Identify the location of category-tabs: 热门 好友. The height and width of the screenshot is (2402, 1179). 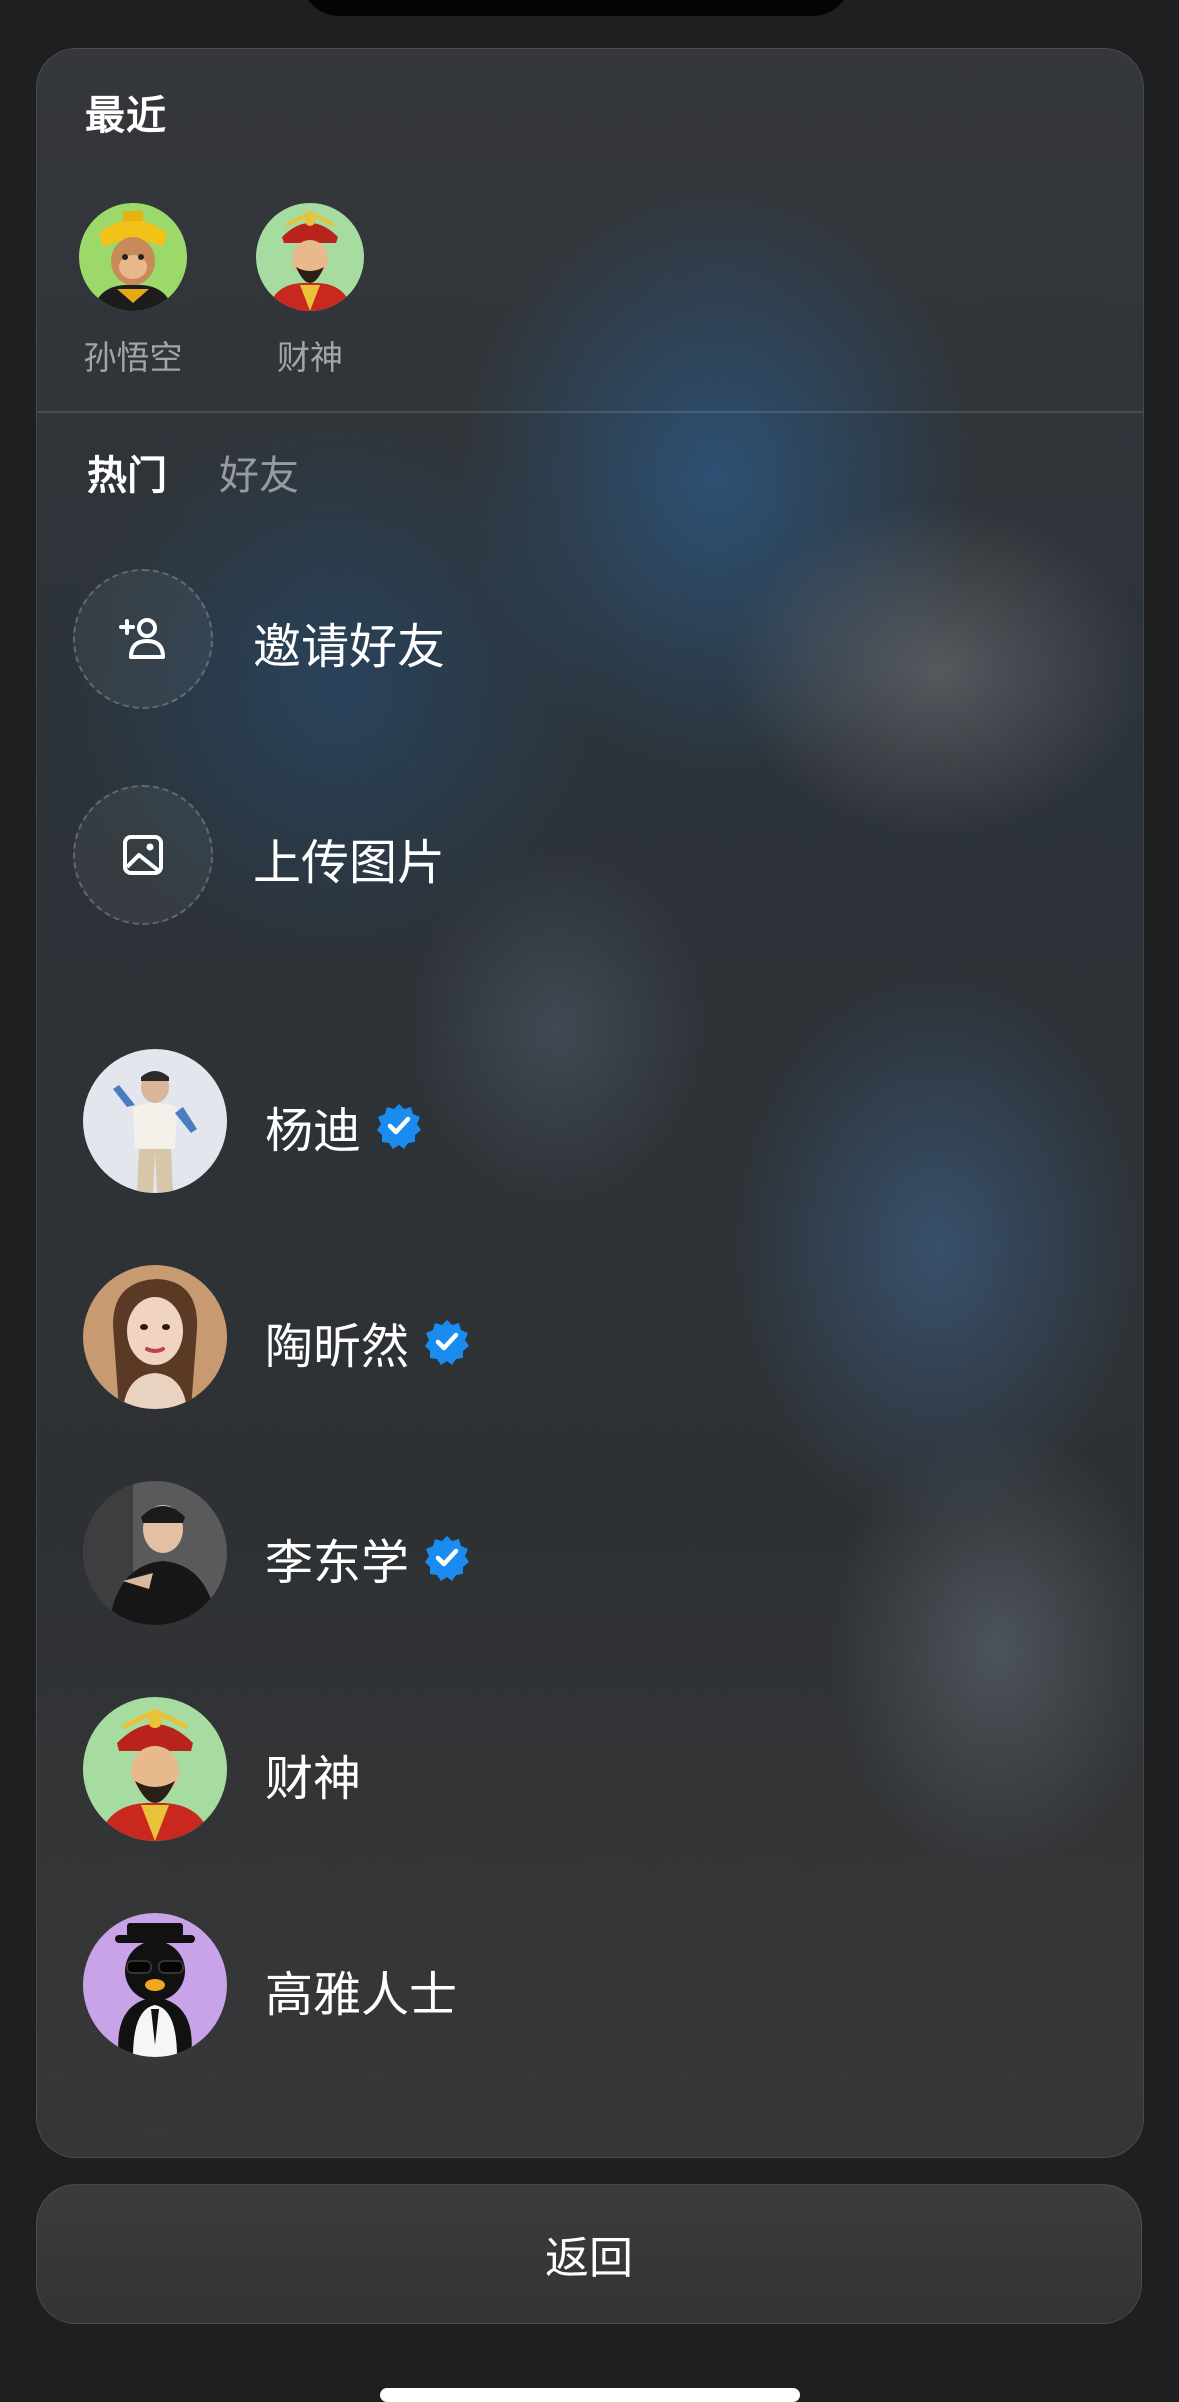
(193, 472).